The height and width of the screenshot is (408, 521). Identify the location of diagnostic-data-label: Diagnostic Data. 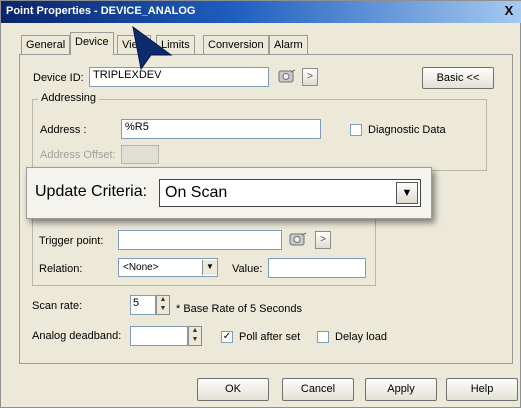
(407, 130).